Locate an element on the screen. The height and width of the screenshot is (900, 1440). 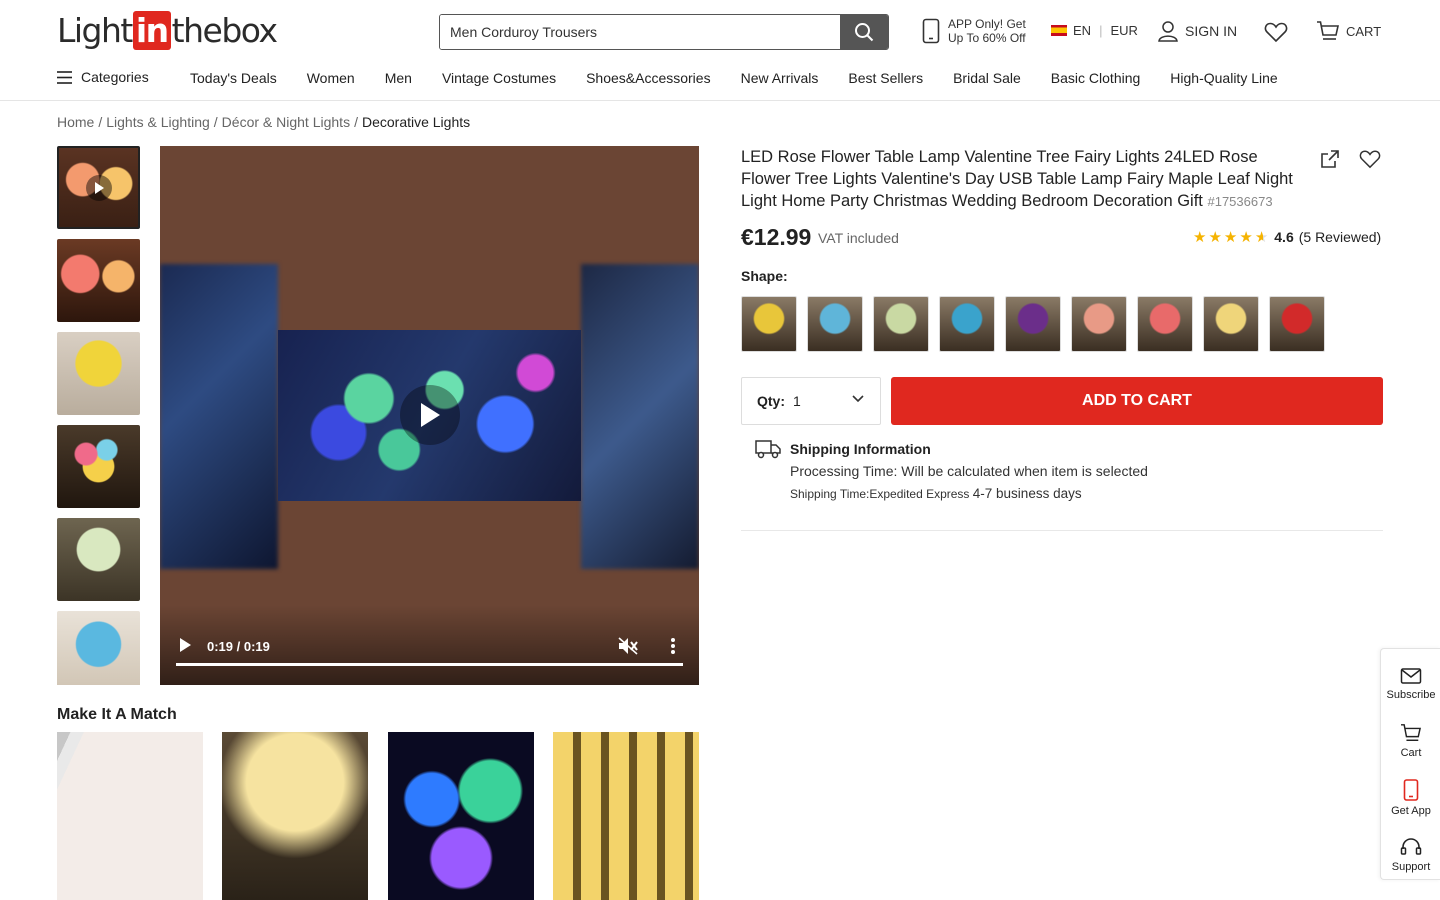
search-button is located at coordinates (864, 32).